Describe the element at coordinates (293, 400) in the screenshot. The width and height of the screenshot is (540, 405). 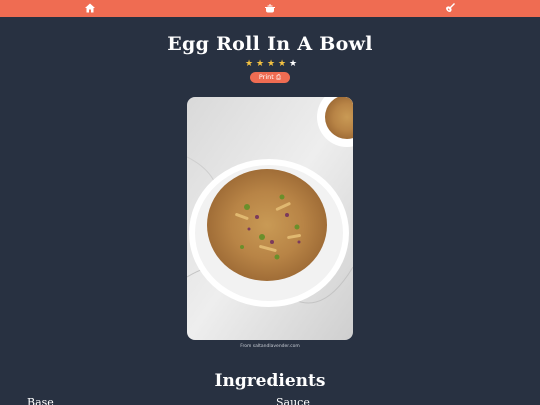
I see `ingredient-group-sauce: Sauce` at that location.